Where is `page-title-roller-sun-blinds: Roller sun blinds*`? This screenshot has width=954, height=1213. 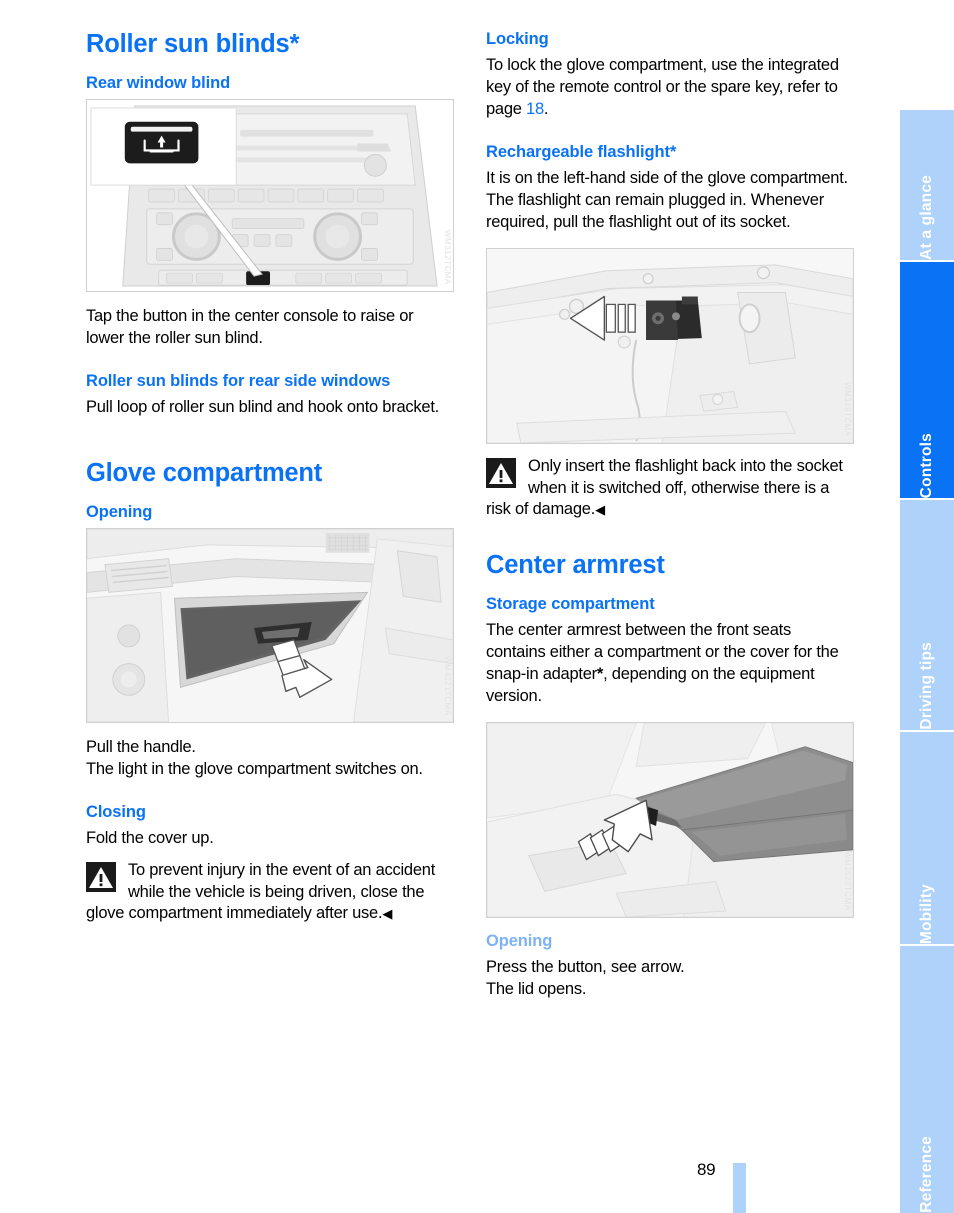 page-title-roller-sun-blinds: Roller sun blinds* is located at coordinates (193, 44).